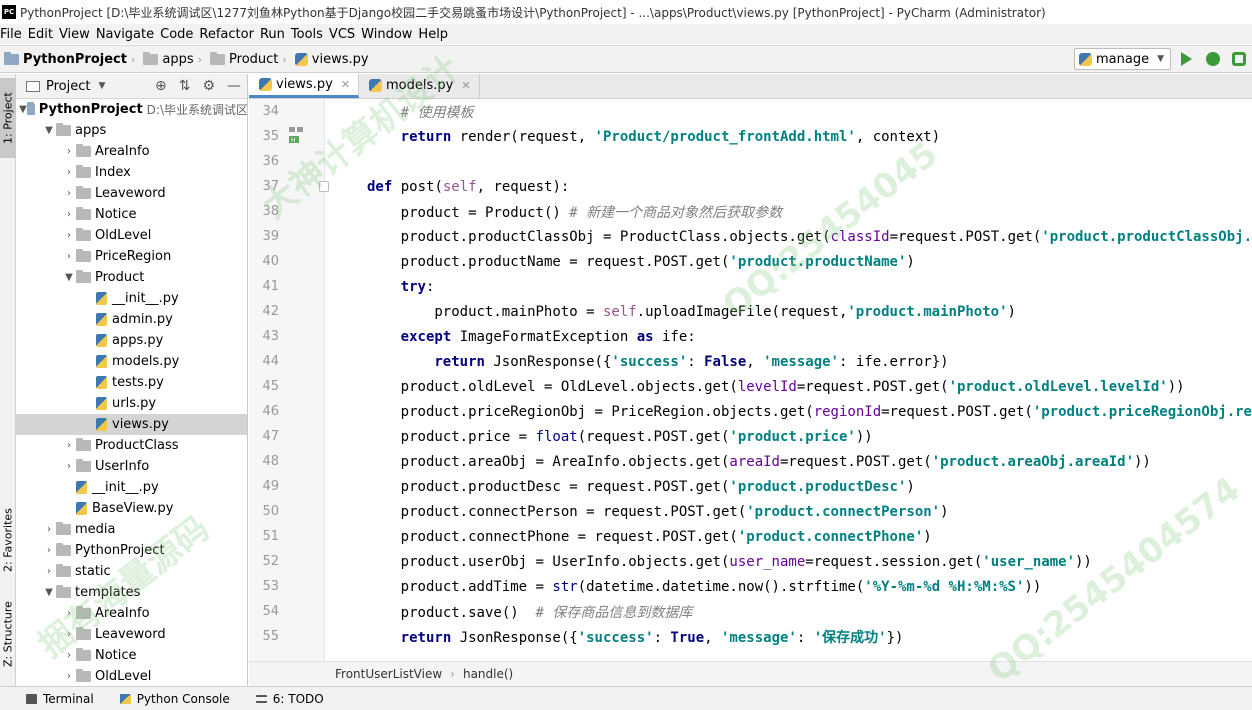 This screenshot has height=710, width=1252. What do you see at coordinates (324, 186) in the screenshot?
I see `fold-marker-icon` at bounding box center [324, 186].